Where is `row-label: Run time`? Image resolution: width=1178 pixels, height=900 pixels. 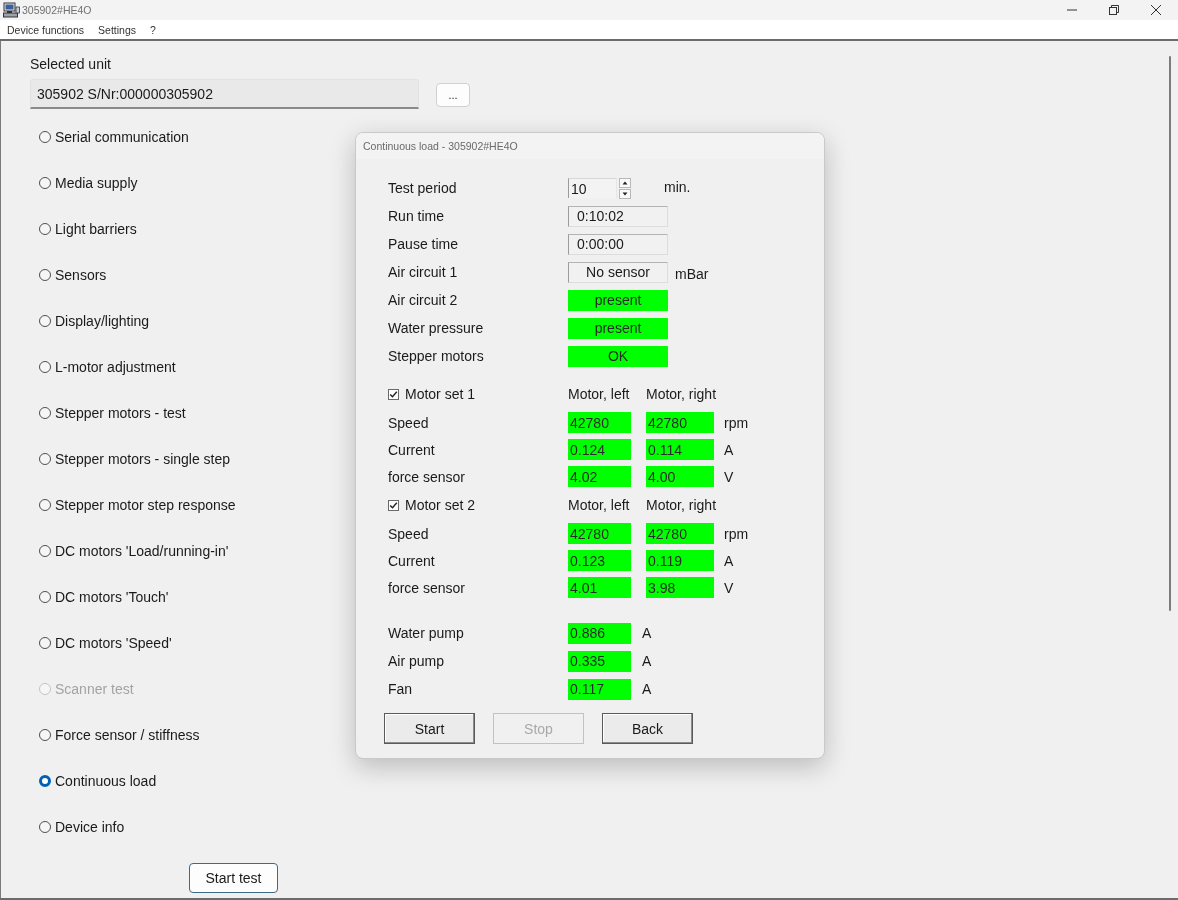 row-label: Run time is located at coordinates (416, 216).